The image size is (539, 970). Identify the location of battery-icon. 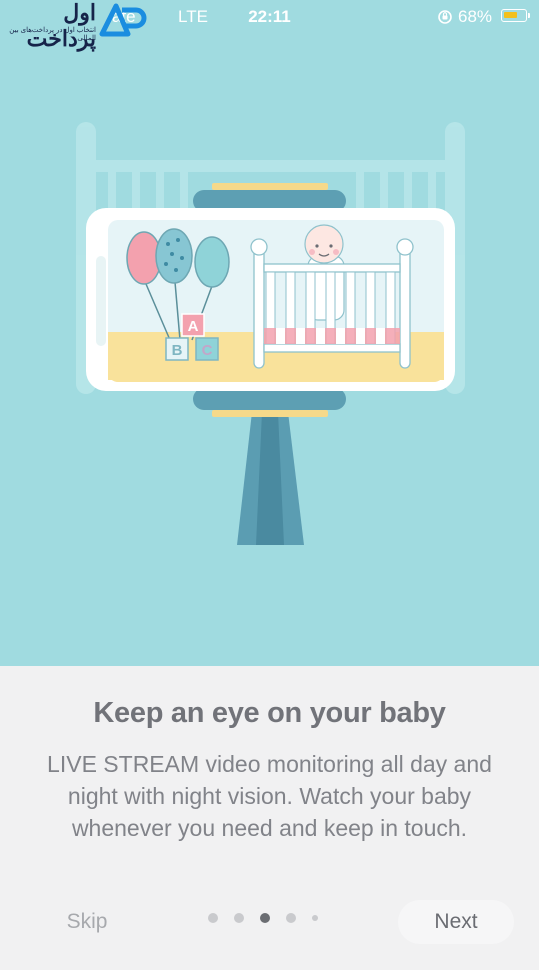
(514, 15).